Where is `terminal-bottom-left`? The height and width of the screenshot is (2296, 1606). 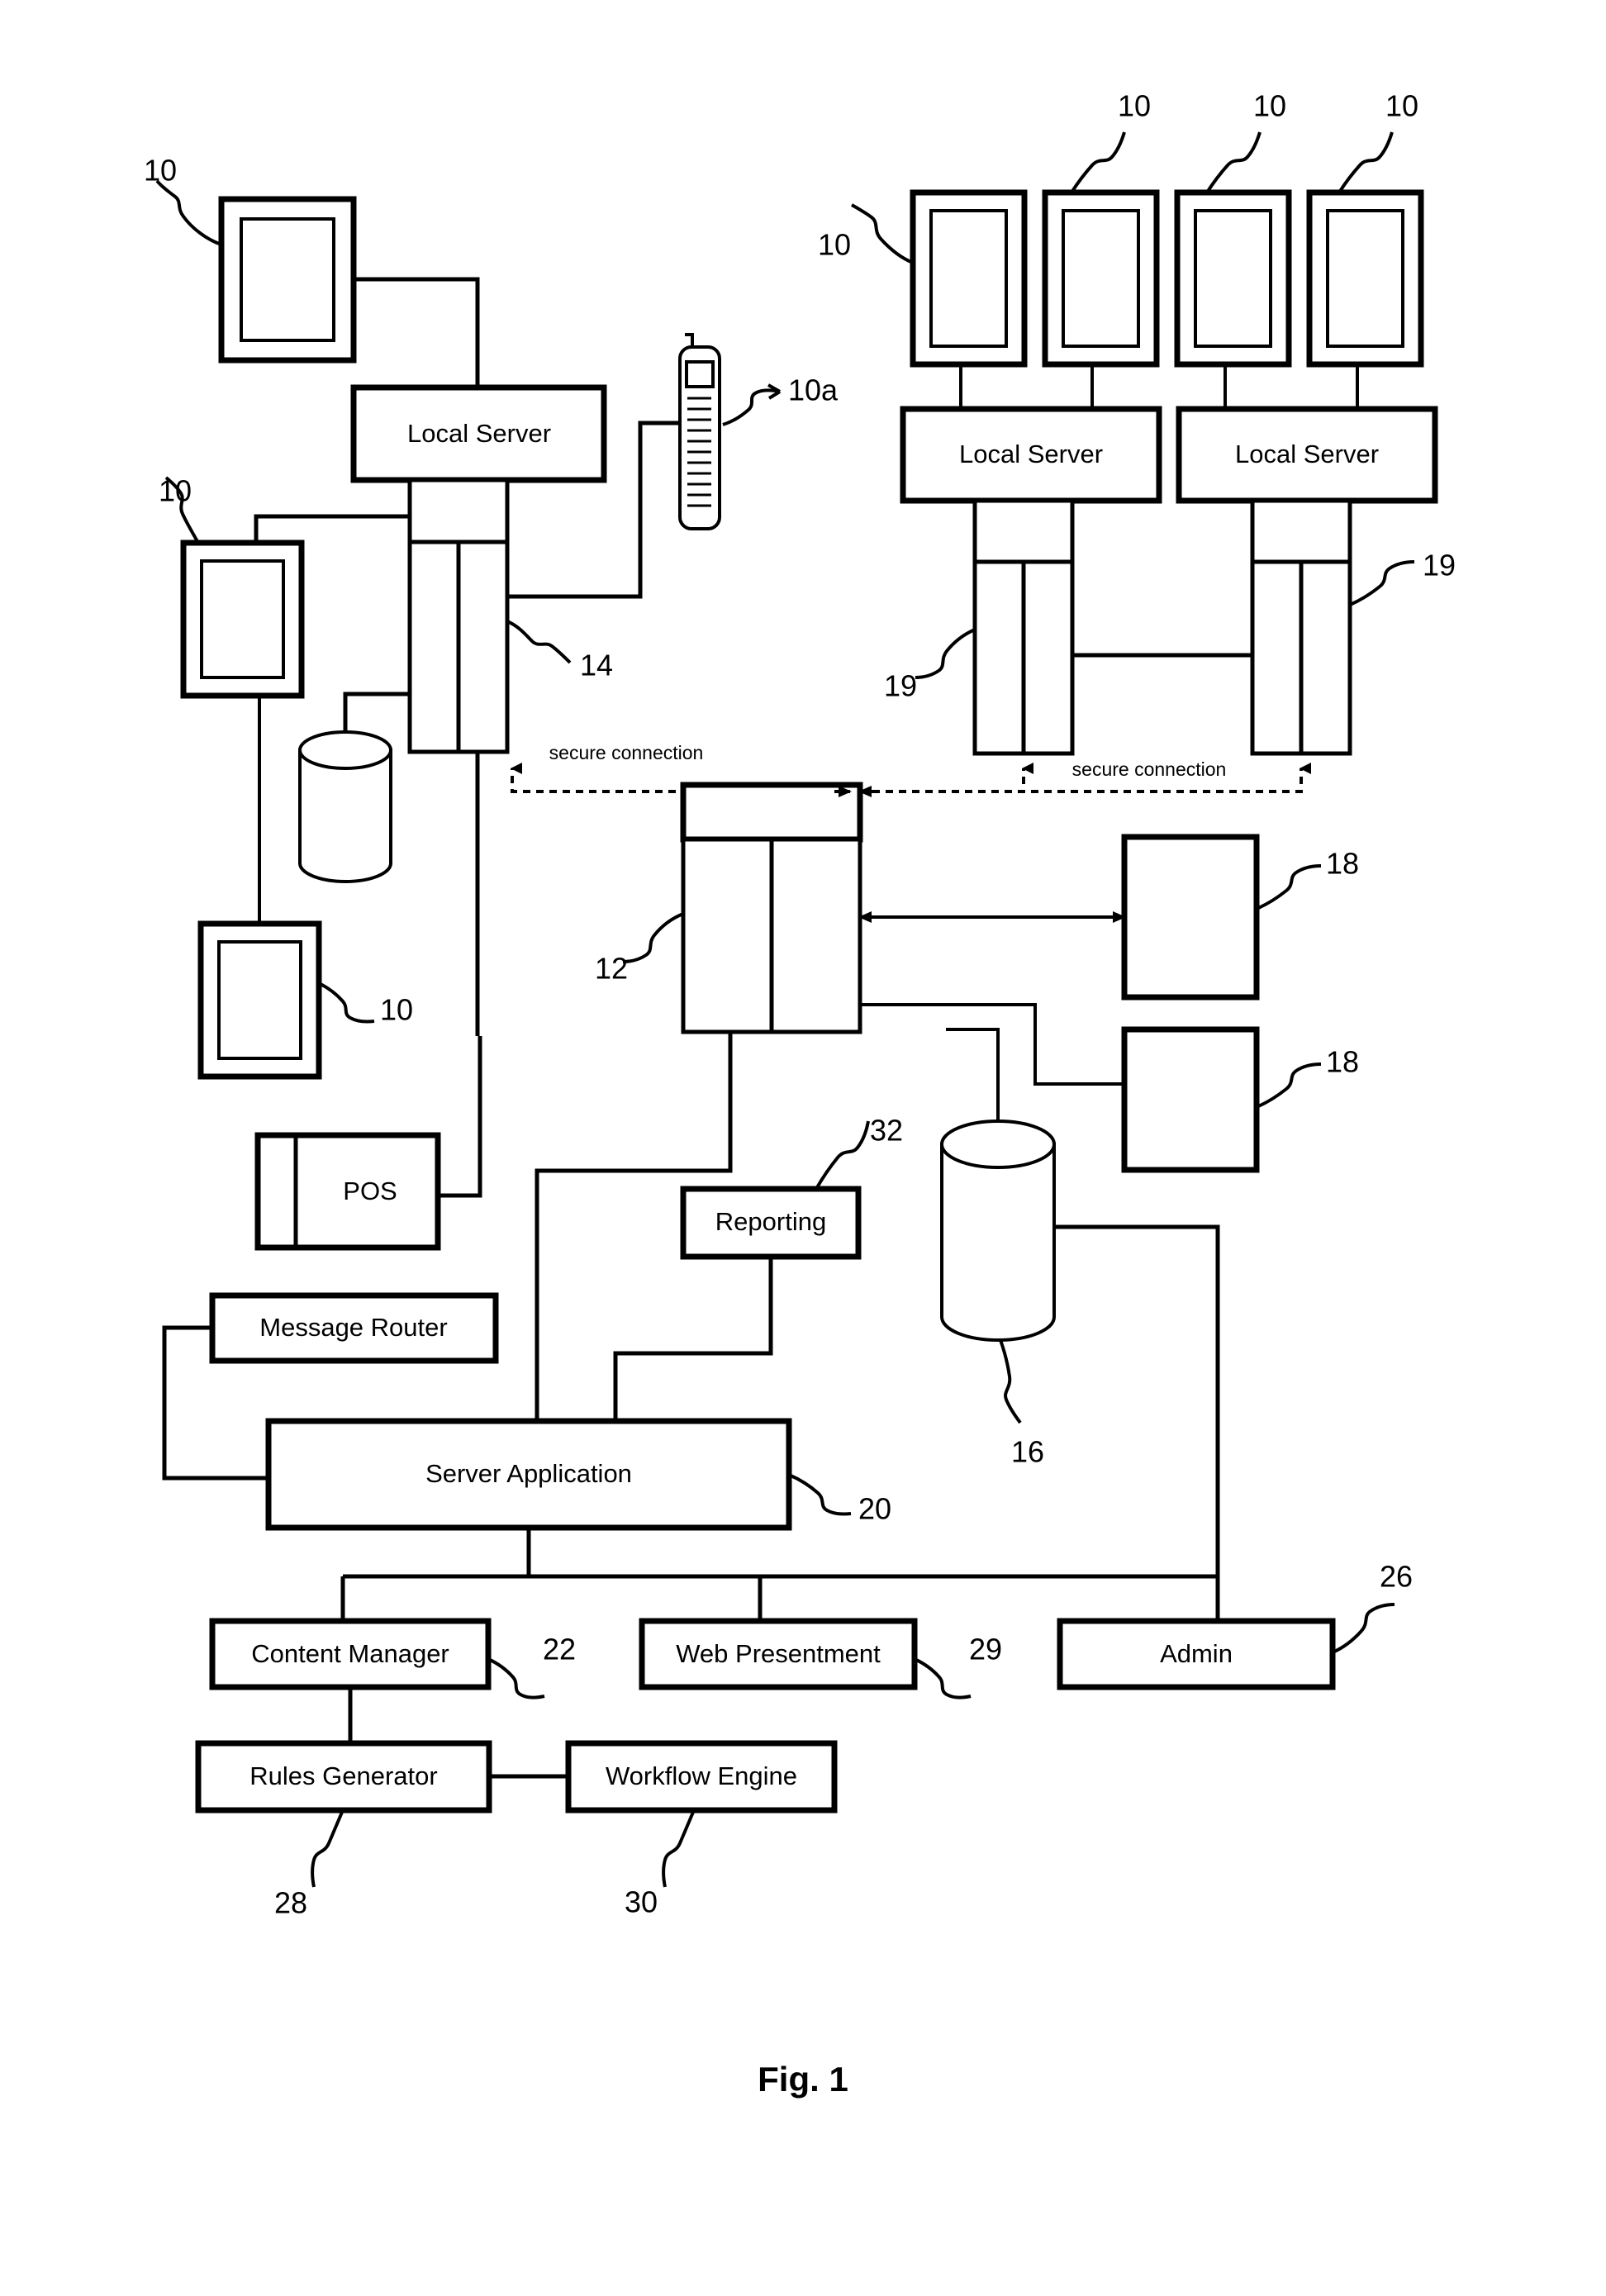
terminal-bottom-left is located at coordinates (259, 1000).